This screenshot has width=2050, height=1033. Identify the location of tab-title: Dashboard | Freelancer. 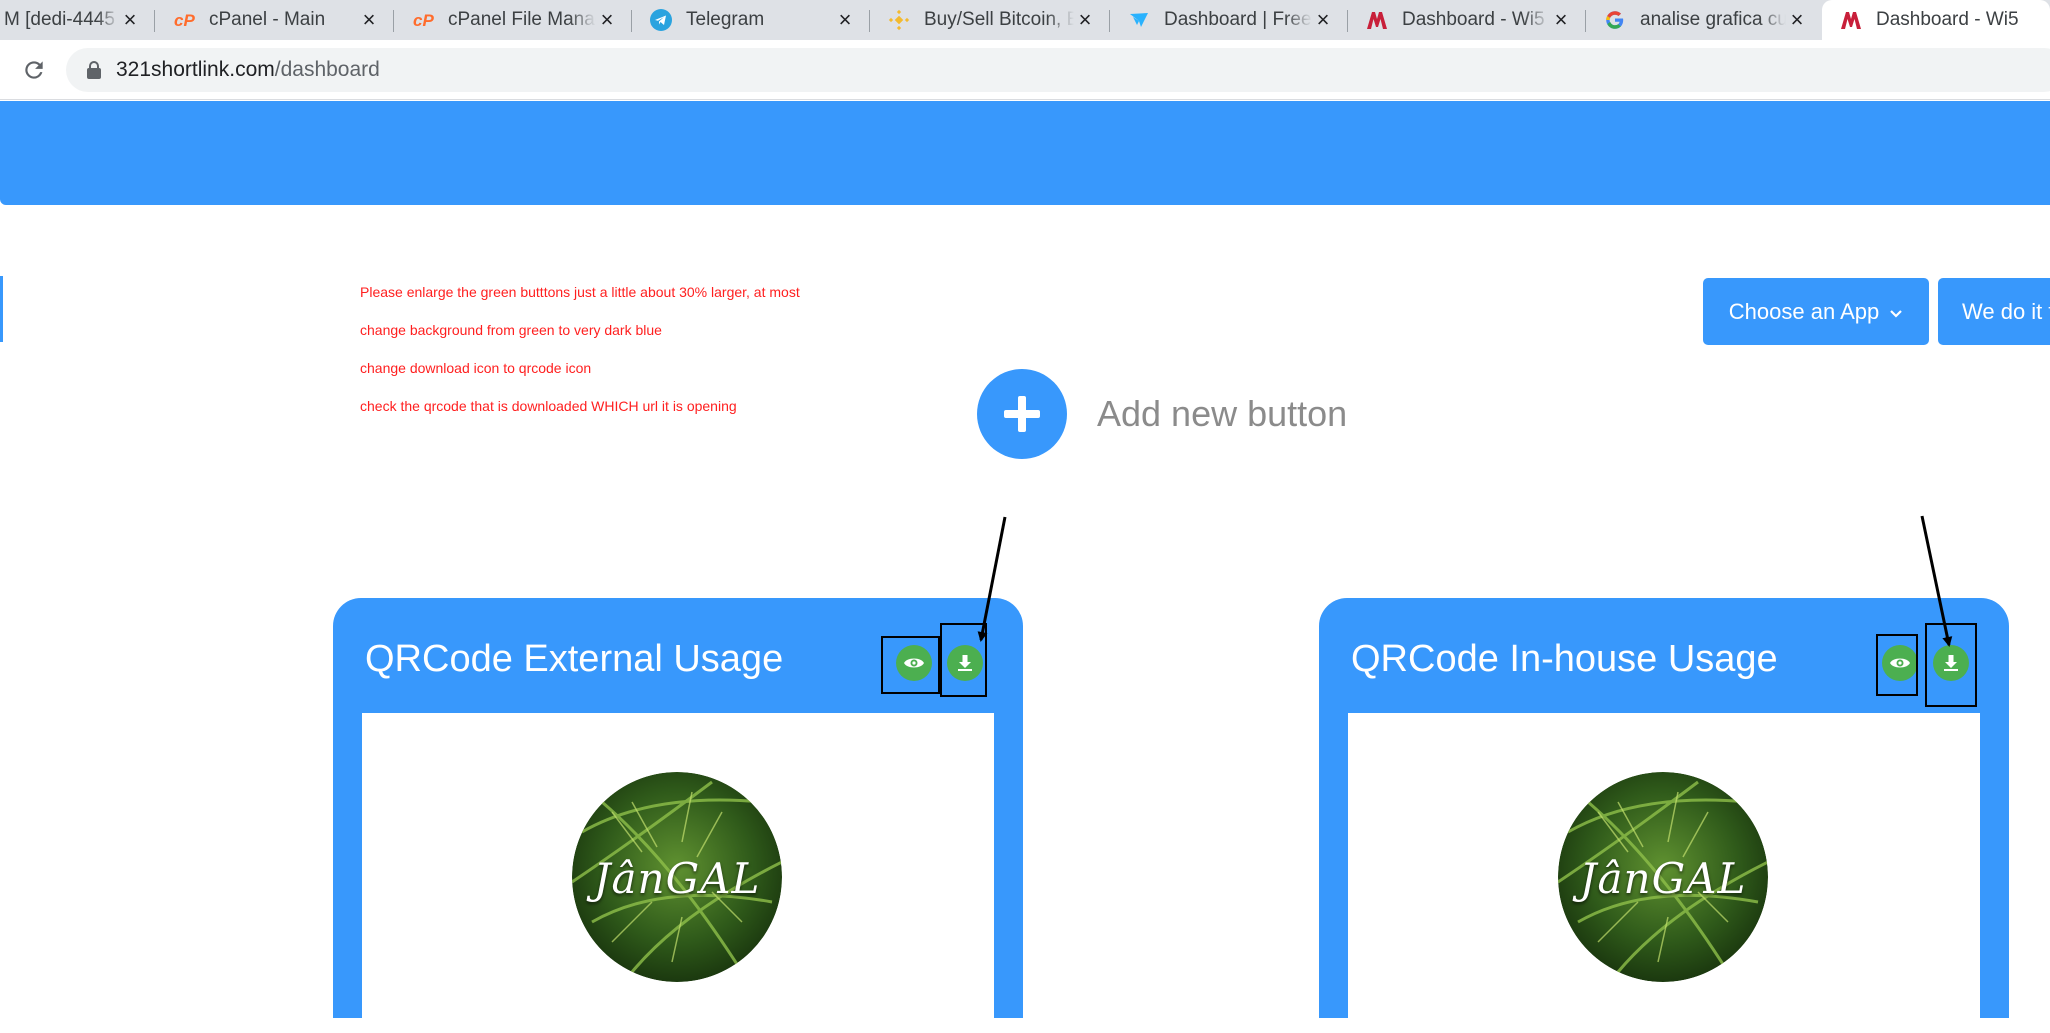
(1238, 19).